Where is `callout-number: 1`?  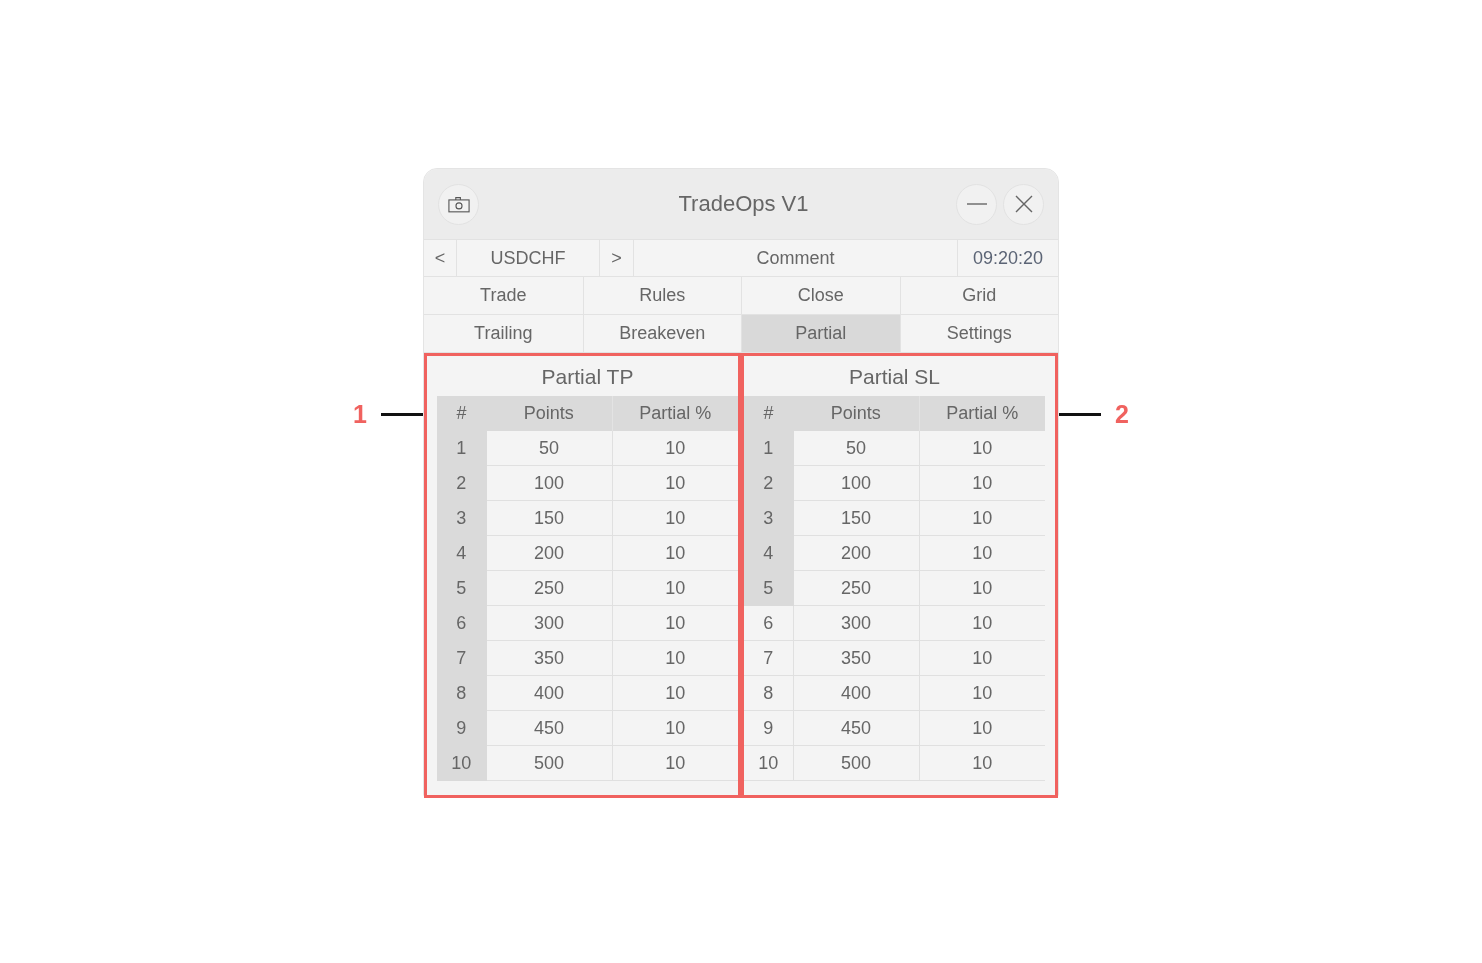 callout-number: 1 is located at coordinates (360, 414).